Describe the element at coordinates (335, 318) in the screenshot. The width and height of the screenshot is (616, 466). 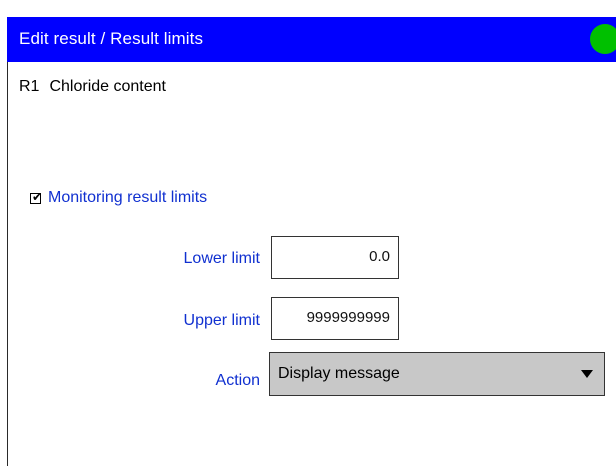
I see `upper-limit-input: 9999999999` at that location.